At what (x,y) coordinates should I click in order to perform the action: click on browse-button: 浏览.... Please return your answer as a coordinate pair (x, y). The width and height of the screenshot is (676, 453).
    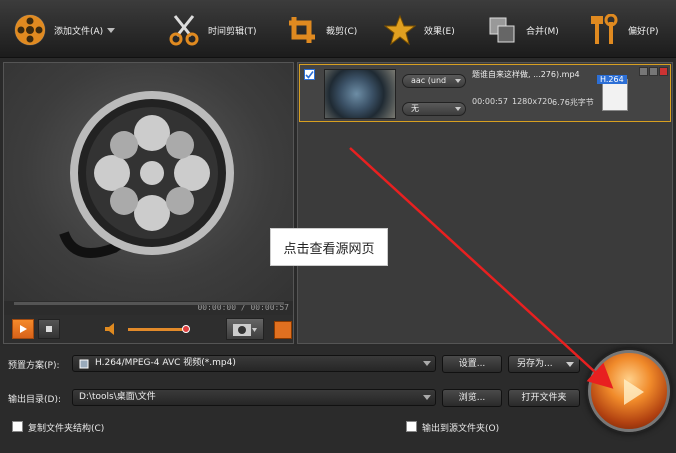
    Looking at the image, I should click on (472, 398).